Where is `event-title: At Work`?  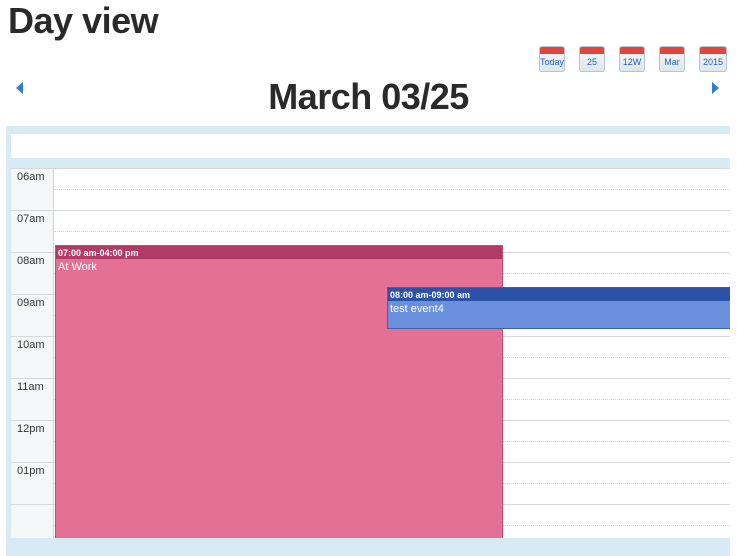 event-title: At Work is located at coordinates (77, 267).